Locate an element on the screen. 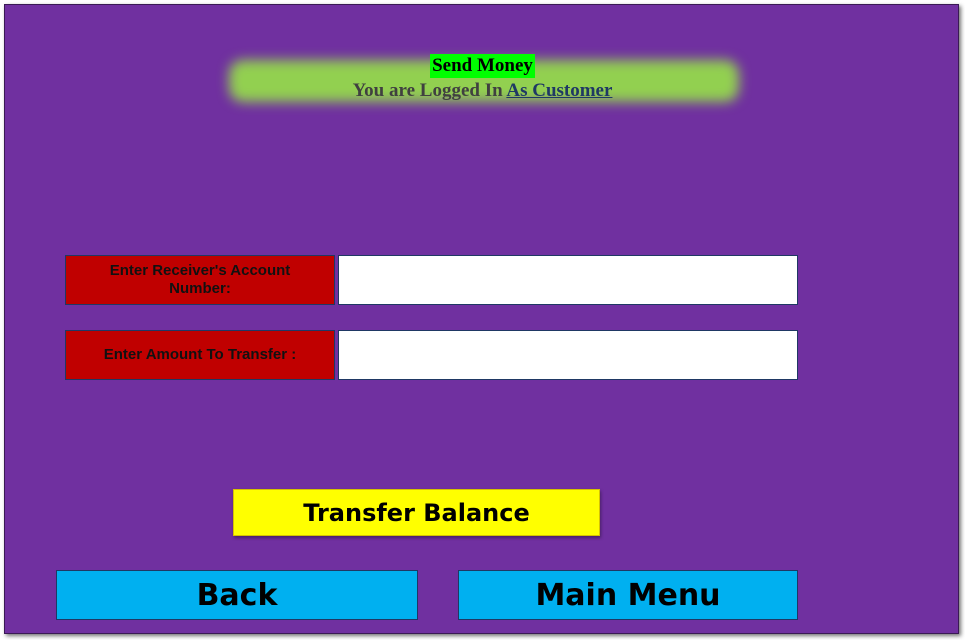 This screenshot has height=640, width=965. receiver-account-input is located at coordinates (568, 280).